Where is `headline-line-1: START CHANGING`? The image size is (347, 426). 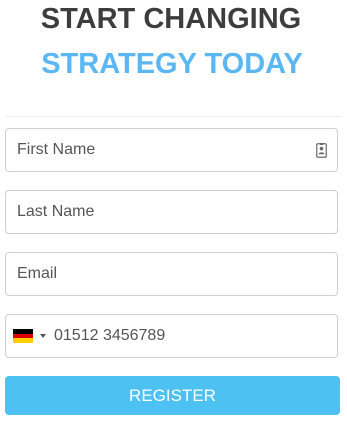 headline-line-1: START CHANGING is located at coordinates (171, 19).